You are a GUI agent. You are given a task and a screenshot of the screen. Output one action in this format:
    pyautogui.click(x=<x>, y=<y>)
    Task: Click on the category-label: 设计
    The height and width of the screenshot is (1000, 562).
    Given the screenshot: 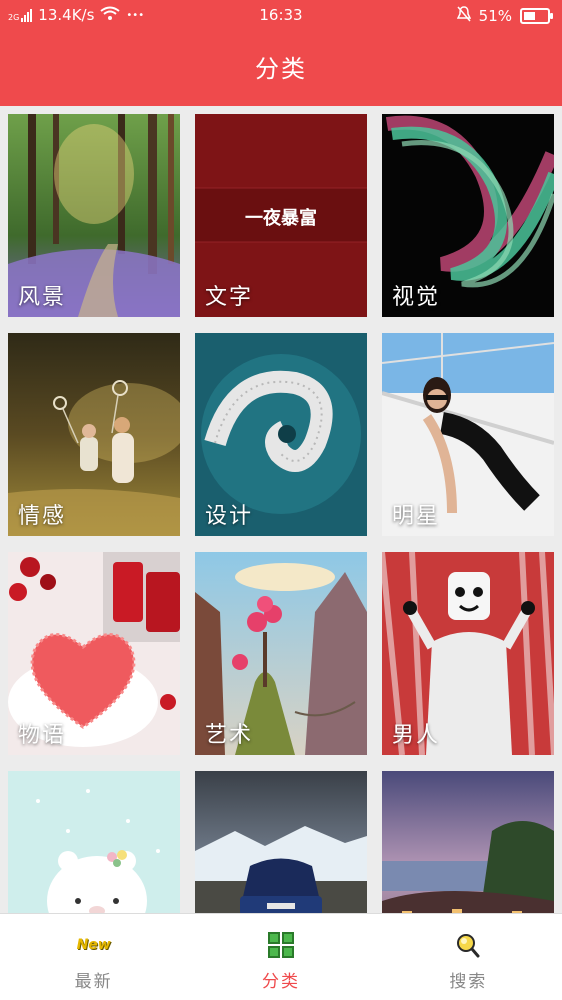 What is the action you would take?
    pyautogui.click(x=229, y=516)
    